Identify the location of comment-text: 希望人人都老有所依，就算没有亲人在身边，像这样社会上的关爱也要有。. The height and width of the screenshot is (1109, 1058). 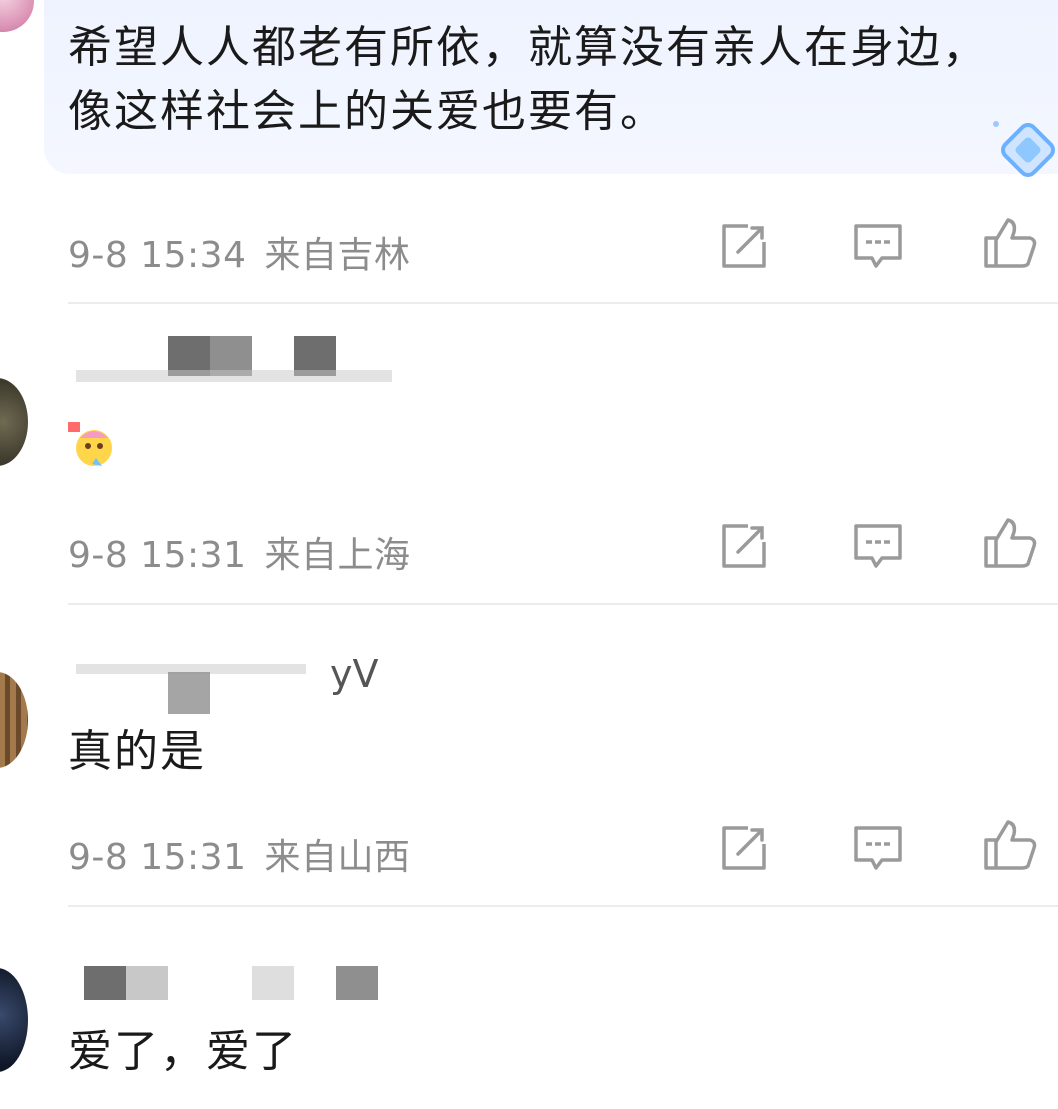
(528, 79).